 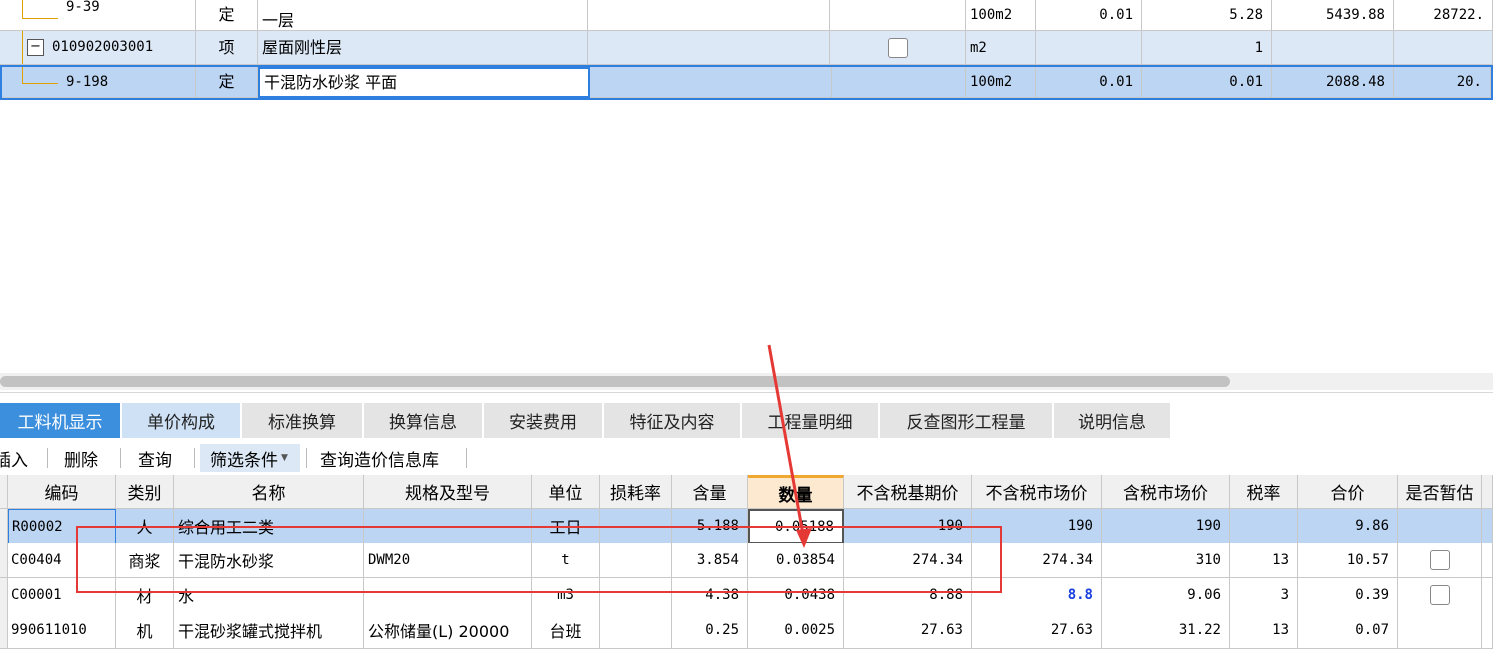 What do you see at coordinates (789, 446) in the screenshot?
I see `annotation-arrow` at bounding box center [789, 446].